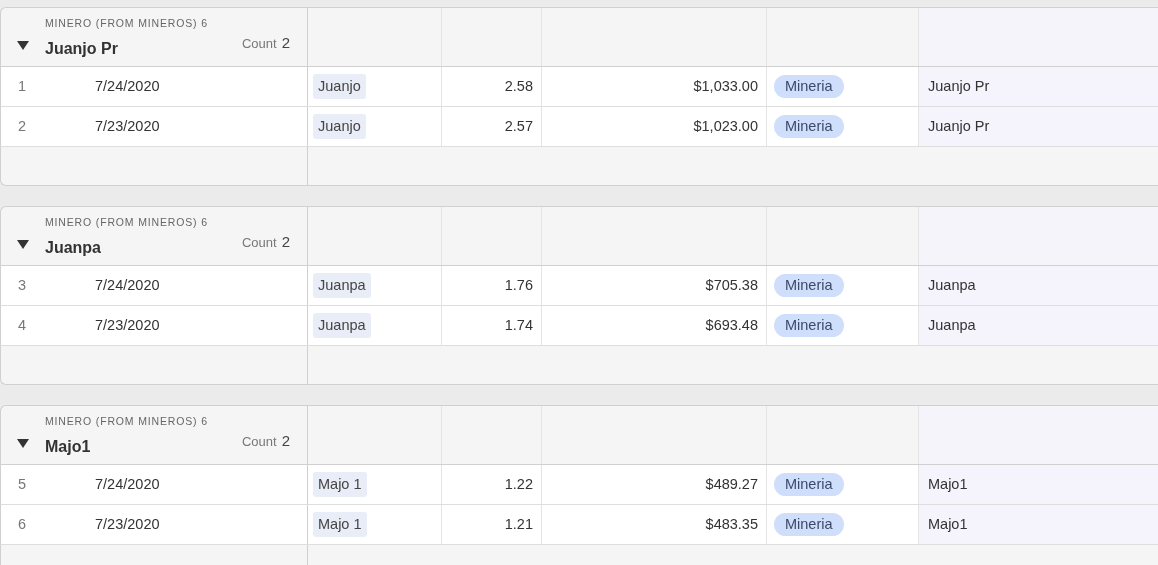 The width and height of the screenshot is (1158, 565). Describe the element at coordinates (22, 484) in the screenshot. I see `row-number: 5` at that location.